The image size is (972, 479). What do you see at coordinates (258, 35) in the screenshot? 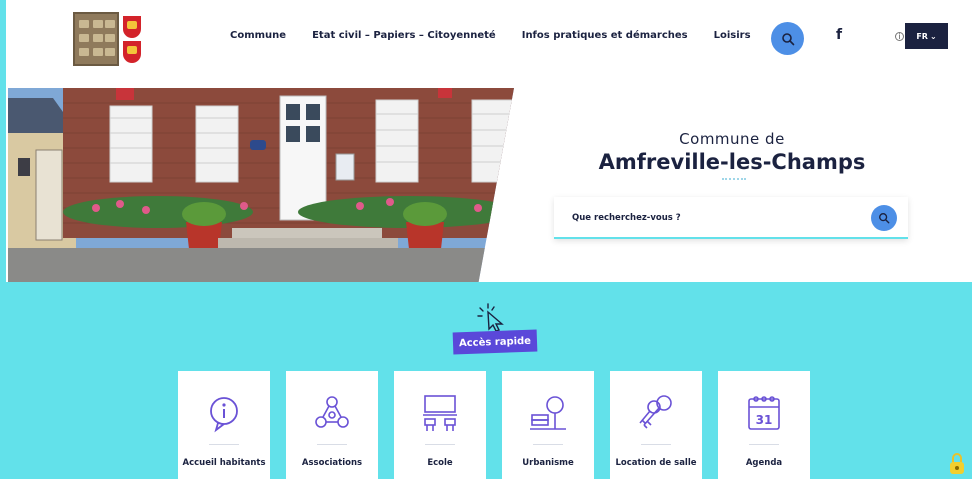
I see `nav-item-commune: Commune` at bounding box center [258, 35].